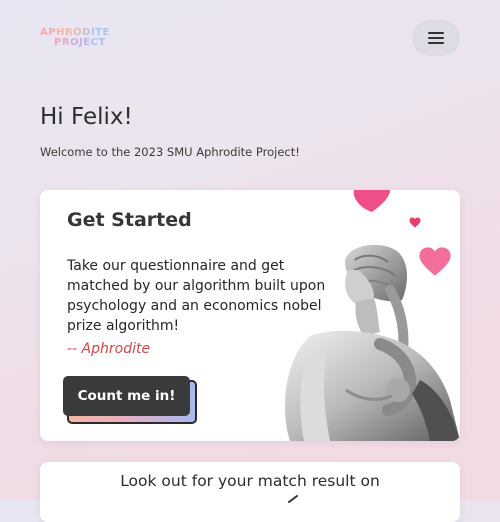  Describe the element at coordinates (129, 220) in the screenshot. I see `card-title: Get Started` at that location.